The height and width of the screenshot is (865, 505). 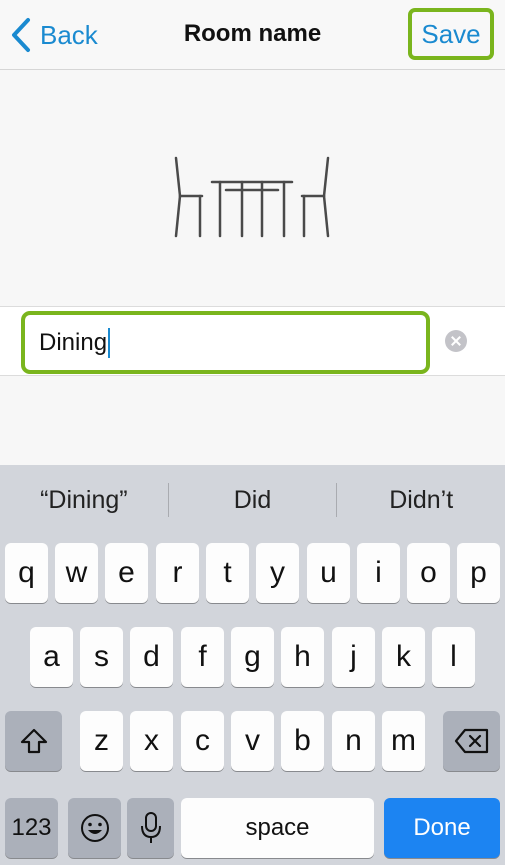 I want to click on dictation-key, so click(x=150, y=828).